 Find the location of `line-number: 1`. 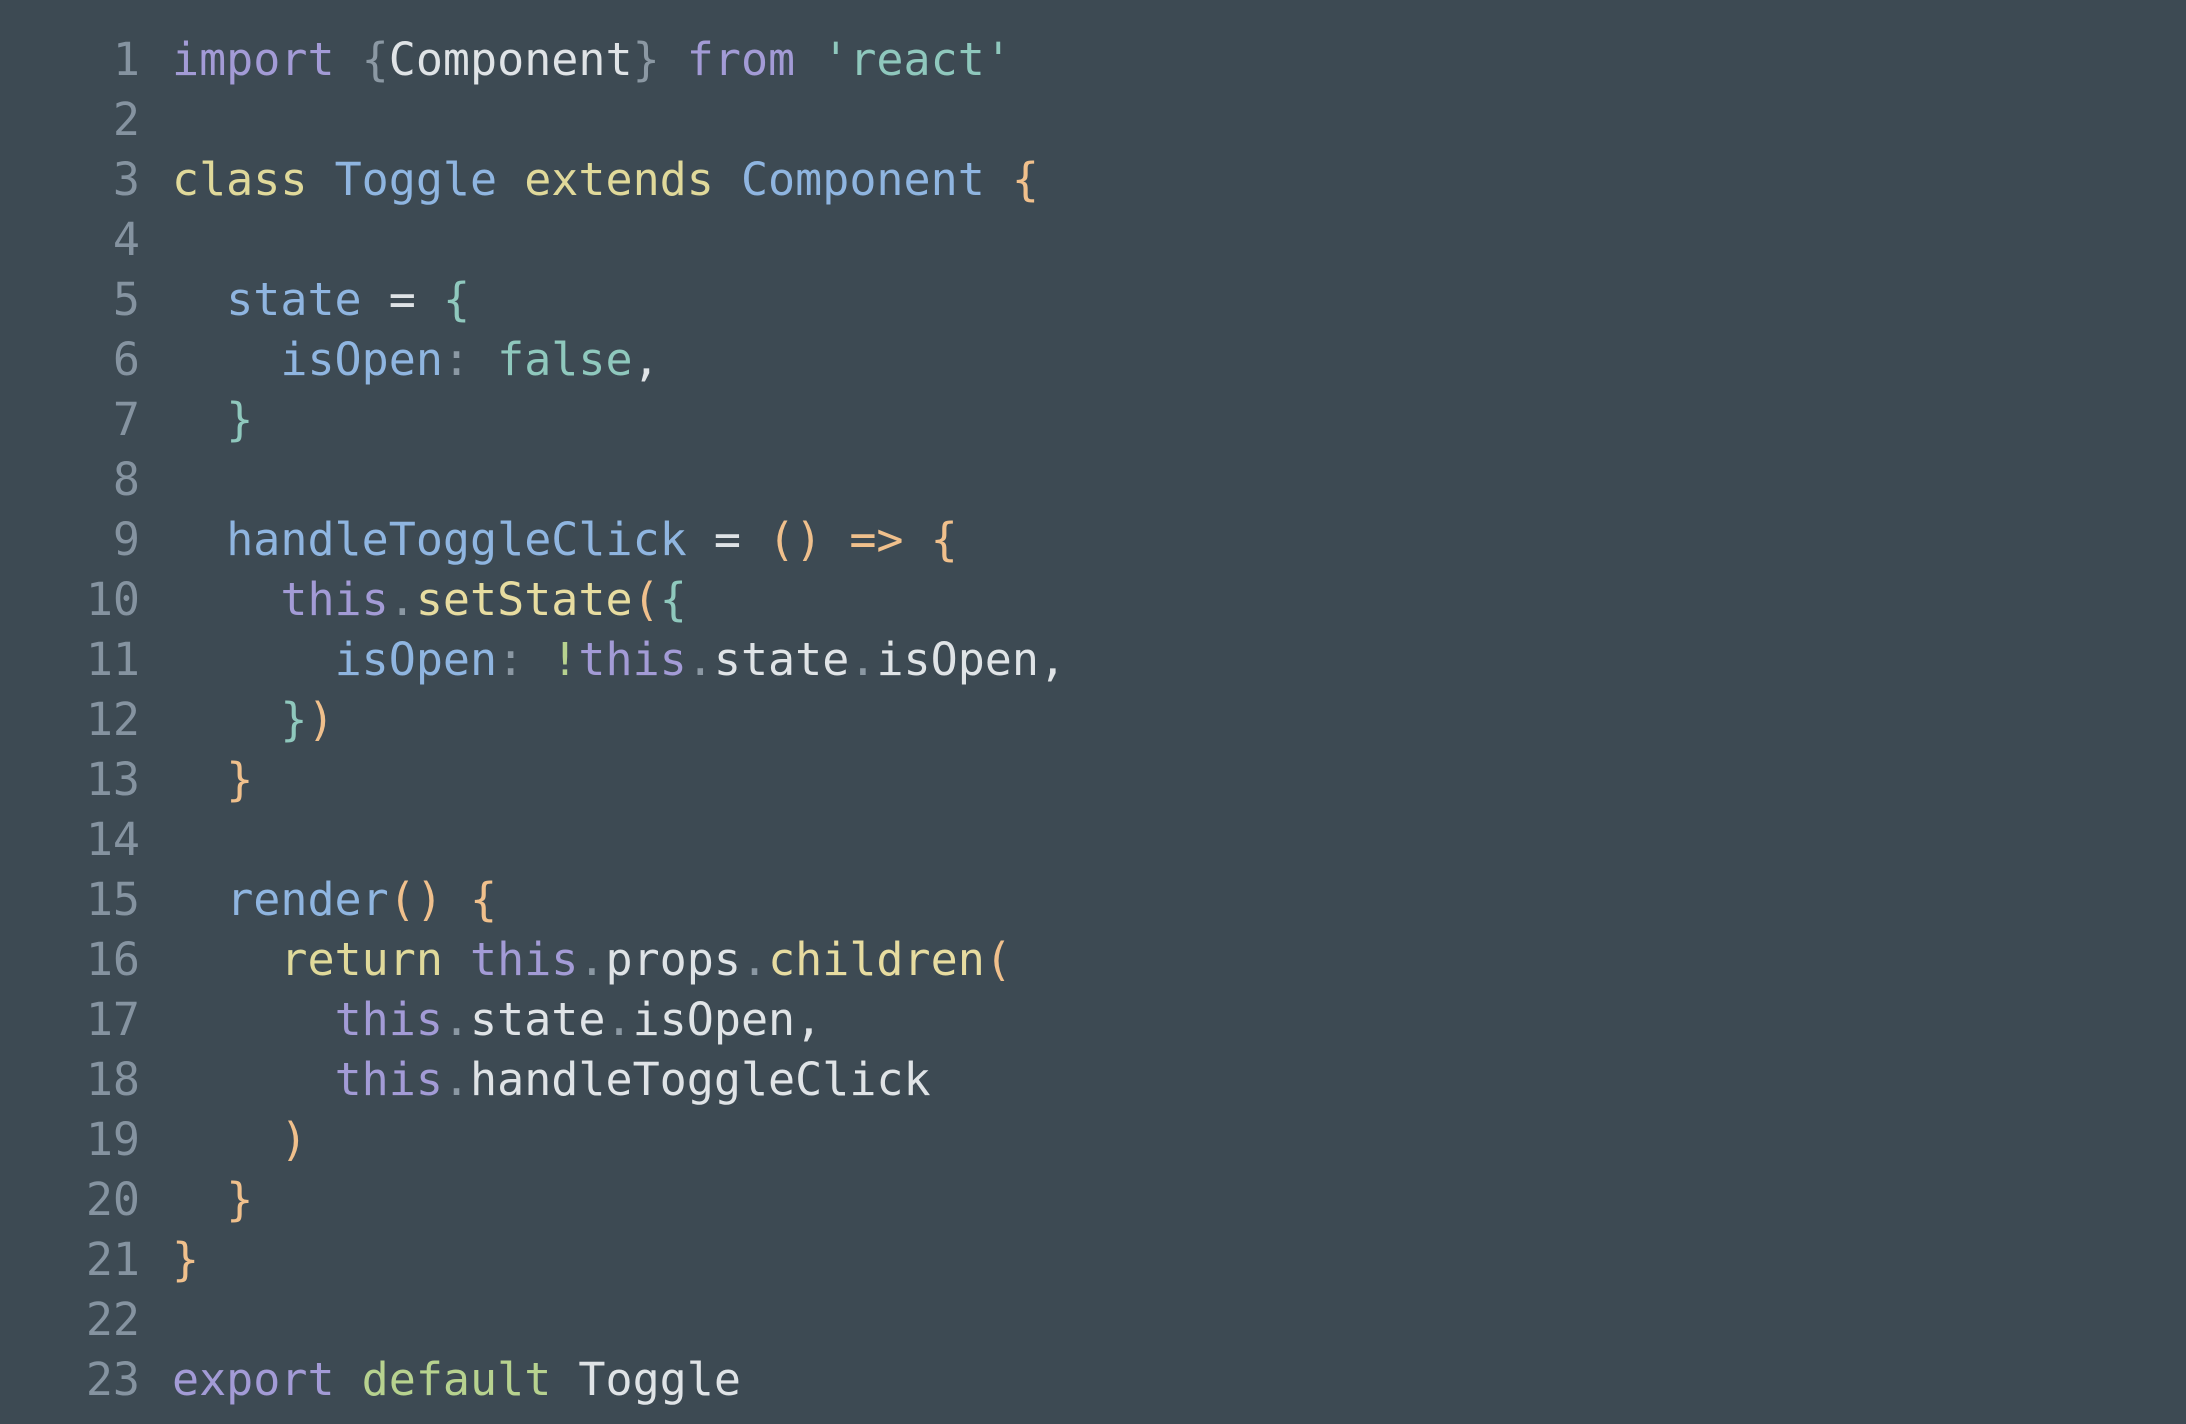

line-number: 1 is located at coordinates (126, 59).